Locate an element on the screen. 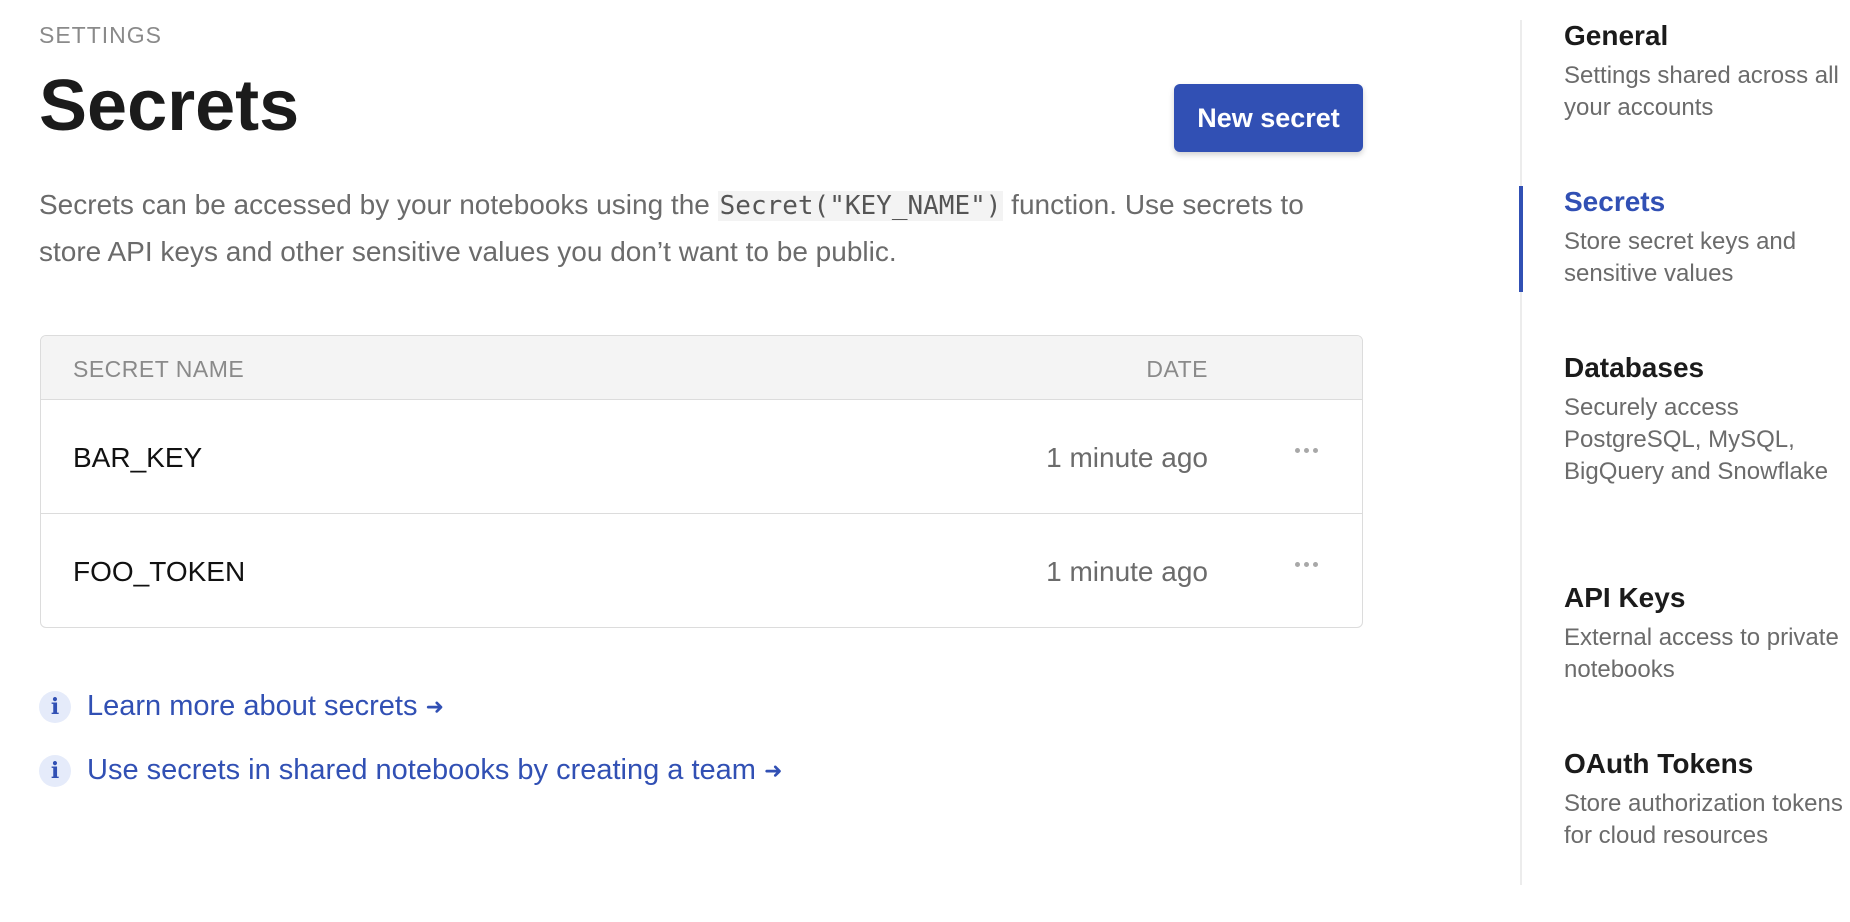  sidebar-item-title: Secrets is located at coordinates (1615, 201).